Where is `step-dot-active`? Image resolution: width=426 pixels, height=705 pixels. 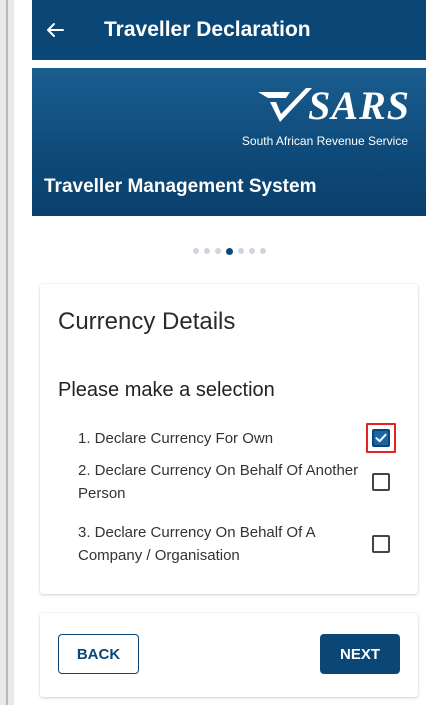 step-dot-active is located at coordinates (229, 251).